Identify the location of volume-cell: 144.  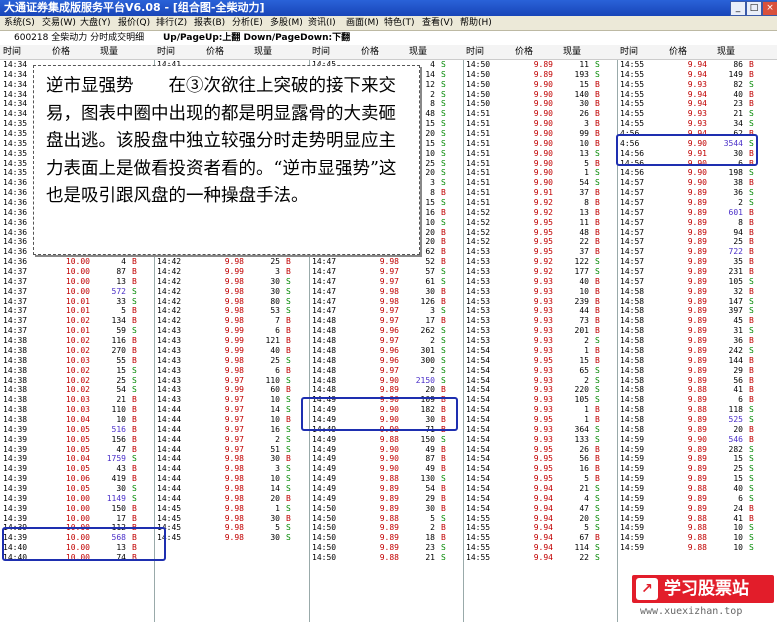
(735, 360).